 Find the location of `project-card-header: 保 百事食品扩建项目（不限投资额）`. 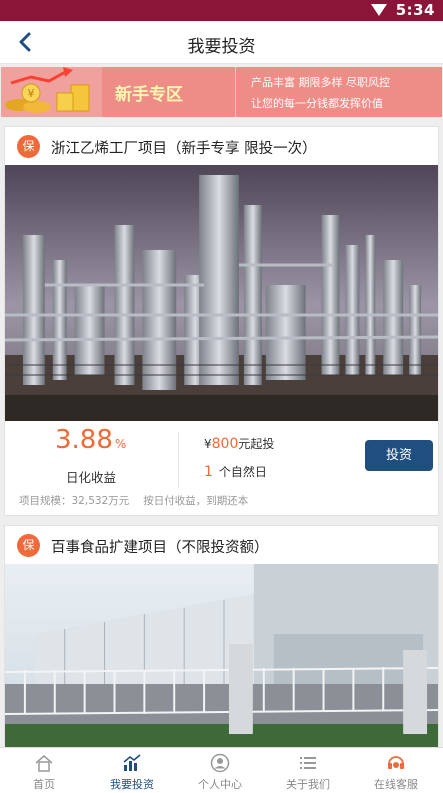

project-card-header: 保 百事食品扩建项目（不限投资额） is located at coordinates (221, 545).